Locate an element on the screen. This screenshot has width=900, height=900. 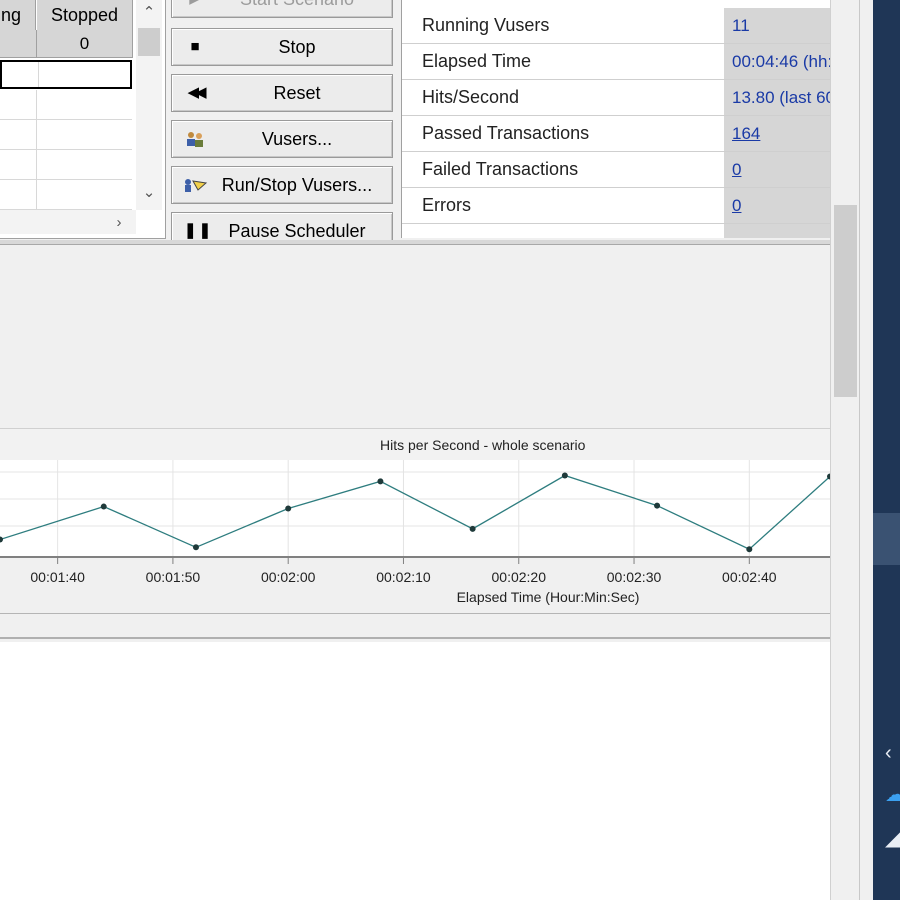
passed-transactions-link: 164 is located at coordinates (777, 133).